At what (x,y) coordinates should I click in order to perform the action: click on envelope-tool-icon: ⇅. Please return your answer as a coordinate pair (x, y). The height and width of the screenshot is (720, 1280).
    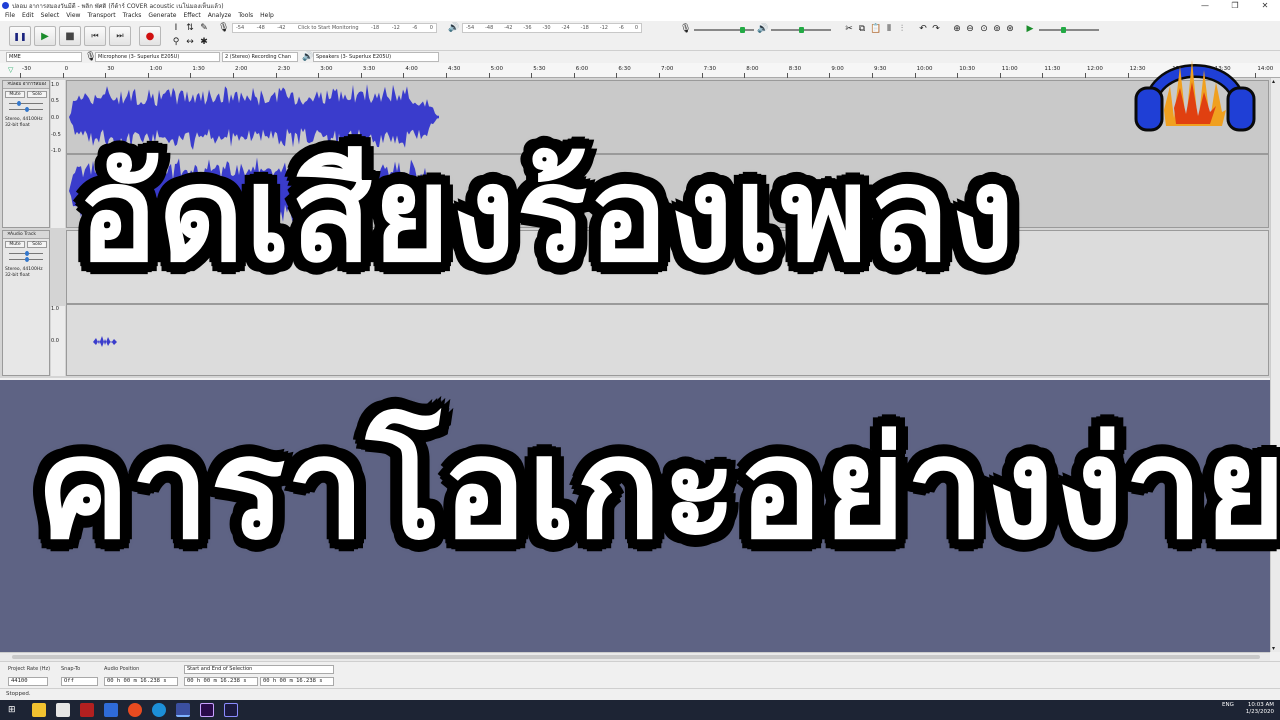
    Looking at the image, I should click on (190, 28).